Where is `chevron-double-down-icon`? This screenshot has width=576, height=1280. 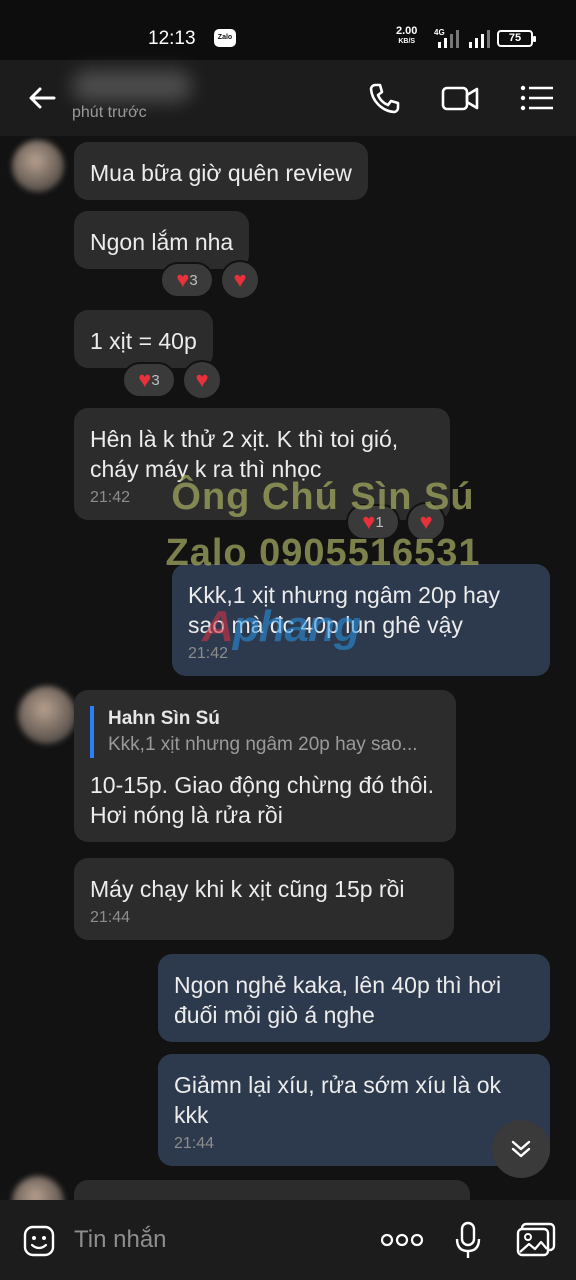
chevron-double-down-icon is located at coordinates (521, 1149).